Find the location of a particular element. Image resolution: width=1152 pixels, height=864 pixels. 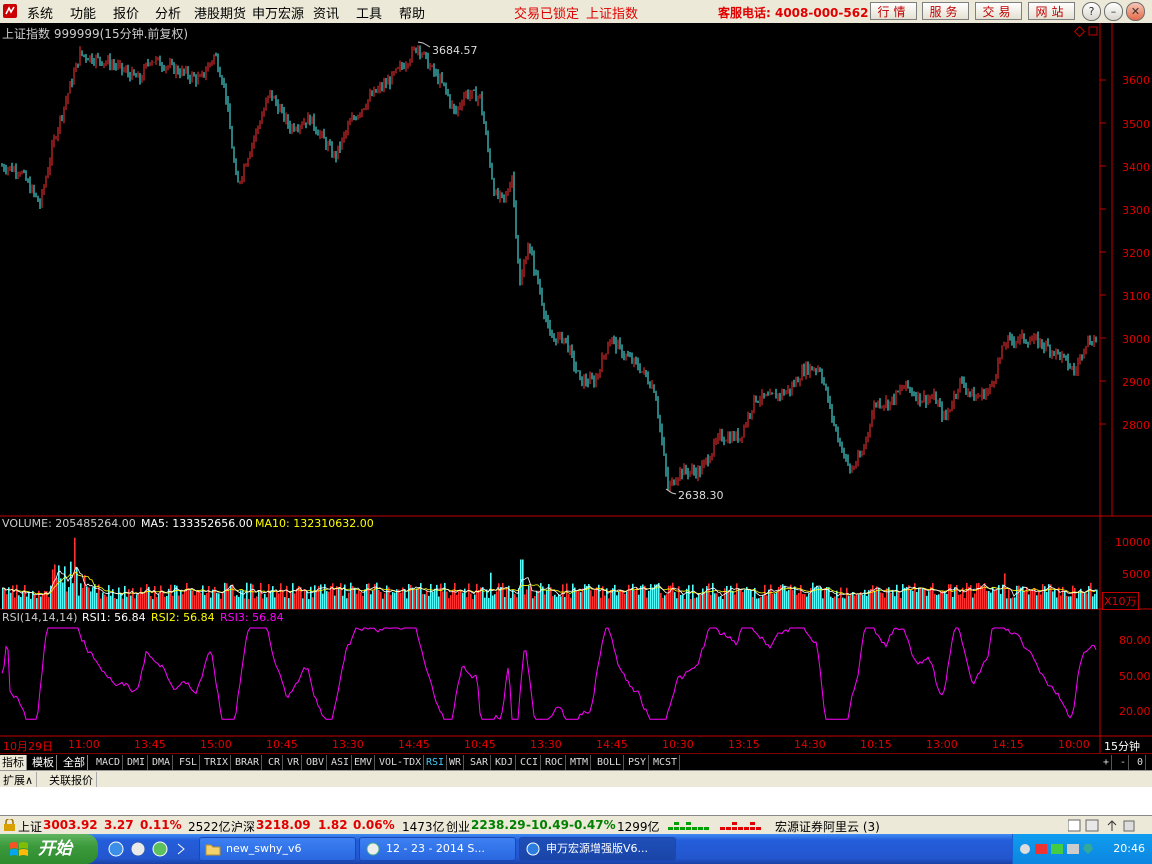

indicator-tab-cci: CCI is located at coordinates (530, 762).